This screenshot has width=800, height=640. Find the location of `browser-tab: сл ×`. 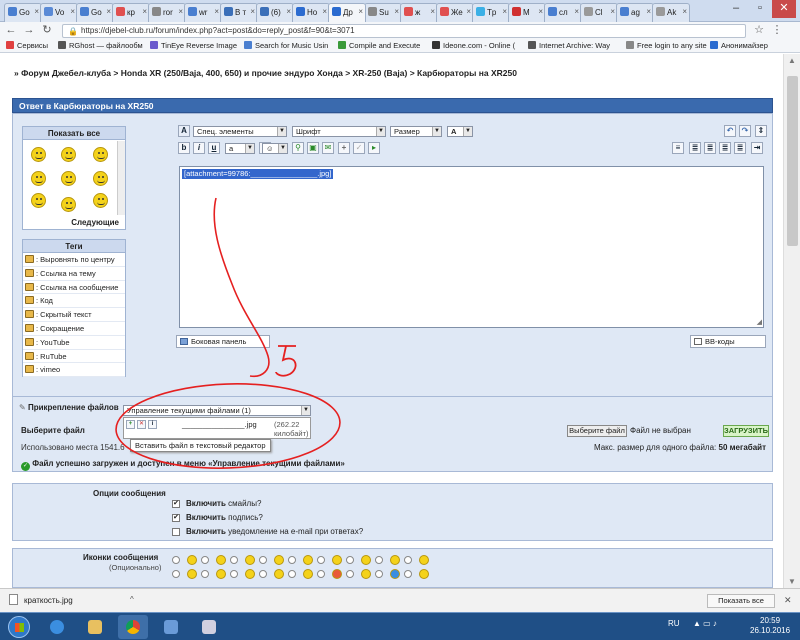

browser-tab: сл × is located at coordinates (563, 12).